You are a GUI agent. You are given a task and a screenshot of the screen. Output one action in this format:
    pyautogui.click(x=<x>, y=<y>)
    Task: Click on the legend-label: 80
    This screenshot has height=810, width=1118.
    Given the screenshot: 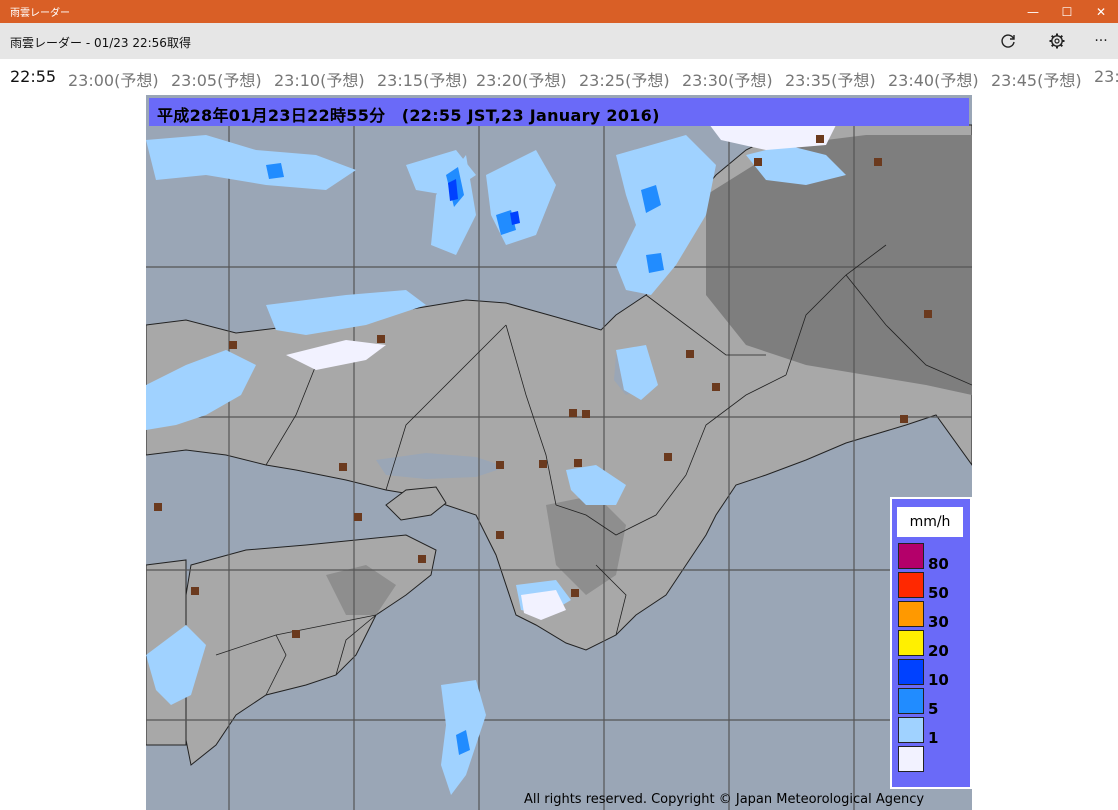 What is the action you would take?
    pyautogui.click(x=938, y=564)
    